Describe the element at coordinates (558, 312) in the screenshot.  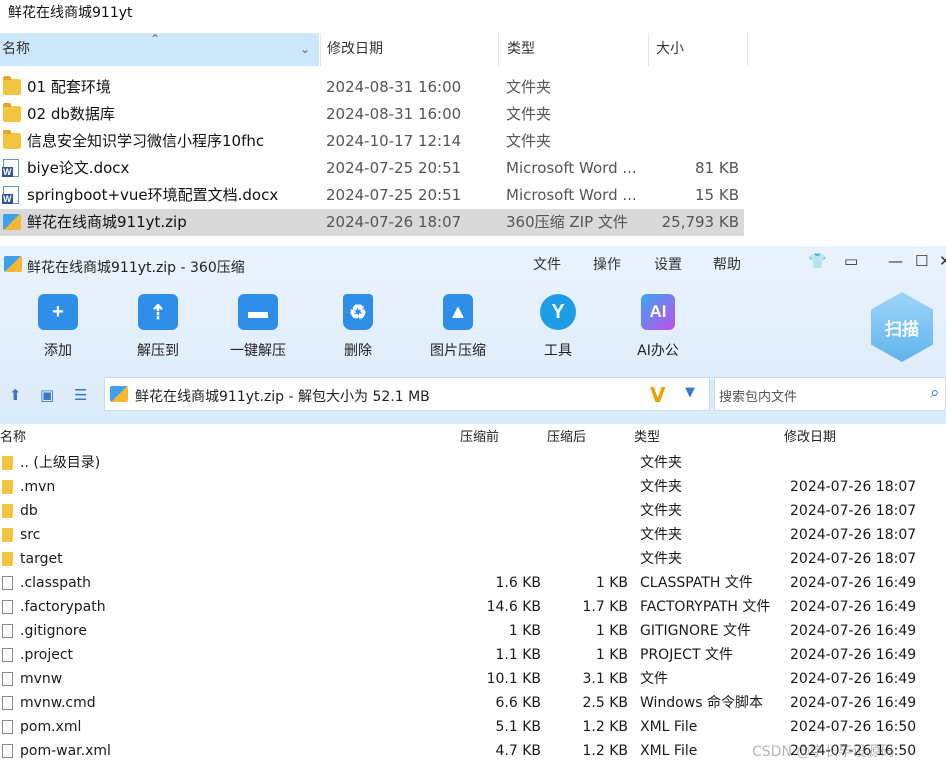
I see `tools-icon: Y` at that location.